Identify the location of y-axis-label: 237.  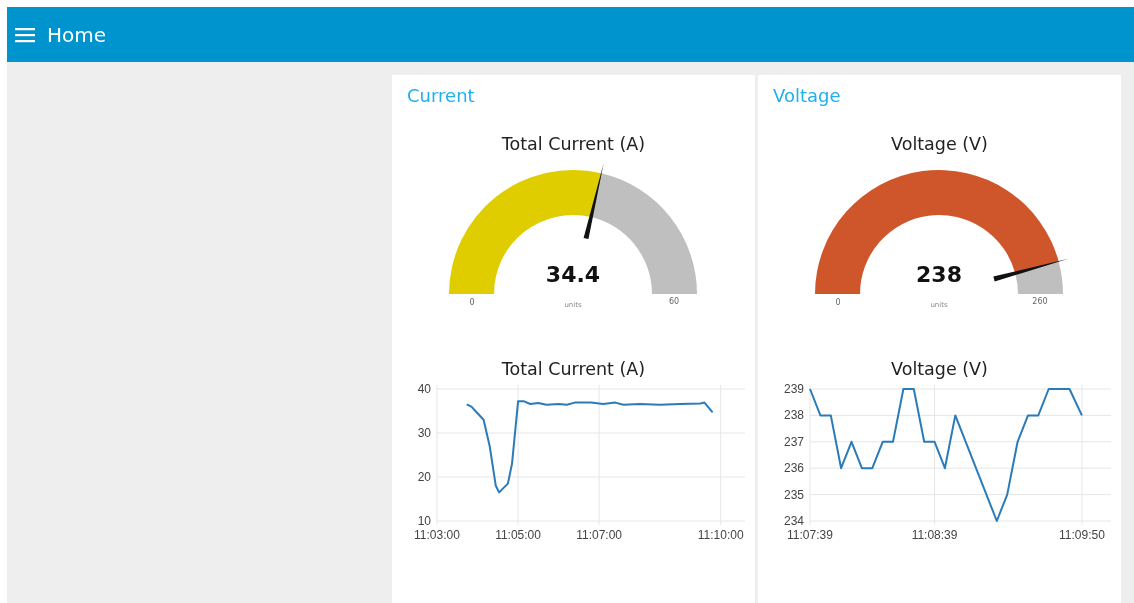
(793, 441).